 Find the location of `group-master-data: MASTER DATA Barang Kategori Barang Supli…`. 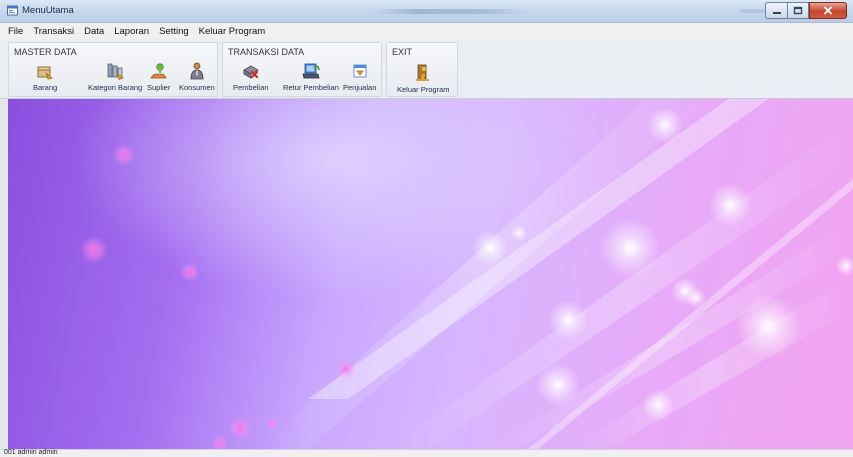

group-master-data: MASTER DATA Barang Kategori Barang Supli… is located at coordinates (113, 69).